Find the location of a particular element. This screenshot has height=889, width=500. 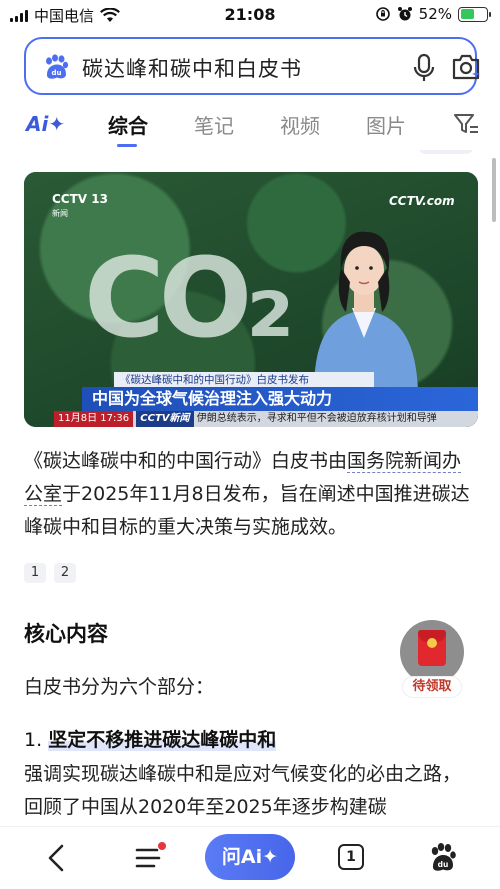

reference-chip-1: 1 is located at coordinates (35, 573).